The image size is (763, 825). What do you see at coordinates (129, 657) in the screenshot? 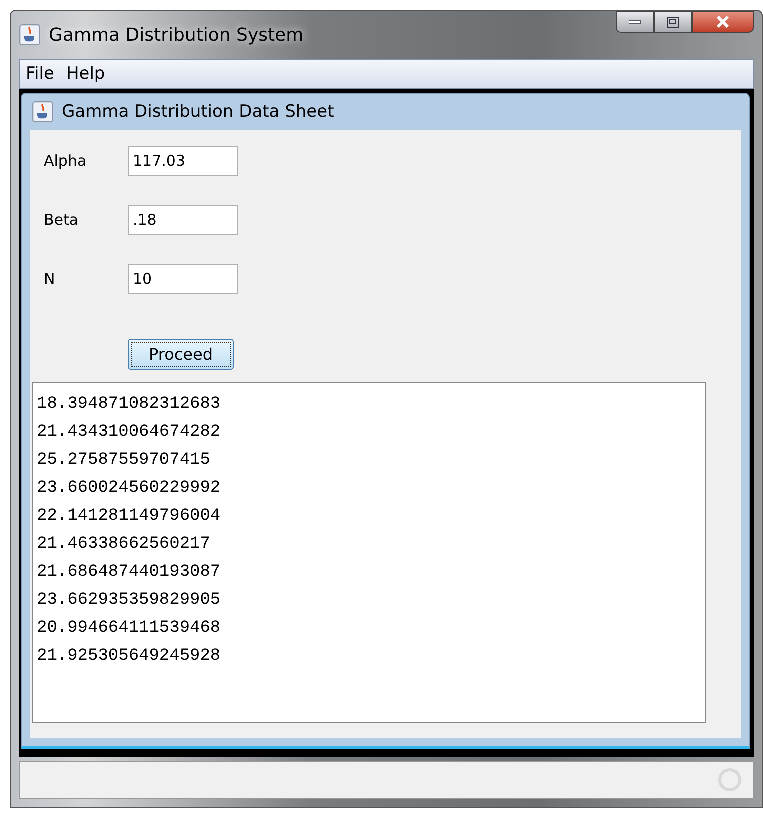
I see `output-line: 21.925305649245928` at bounding box center [129, 657].